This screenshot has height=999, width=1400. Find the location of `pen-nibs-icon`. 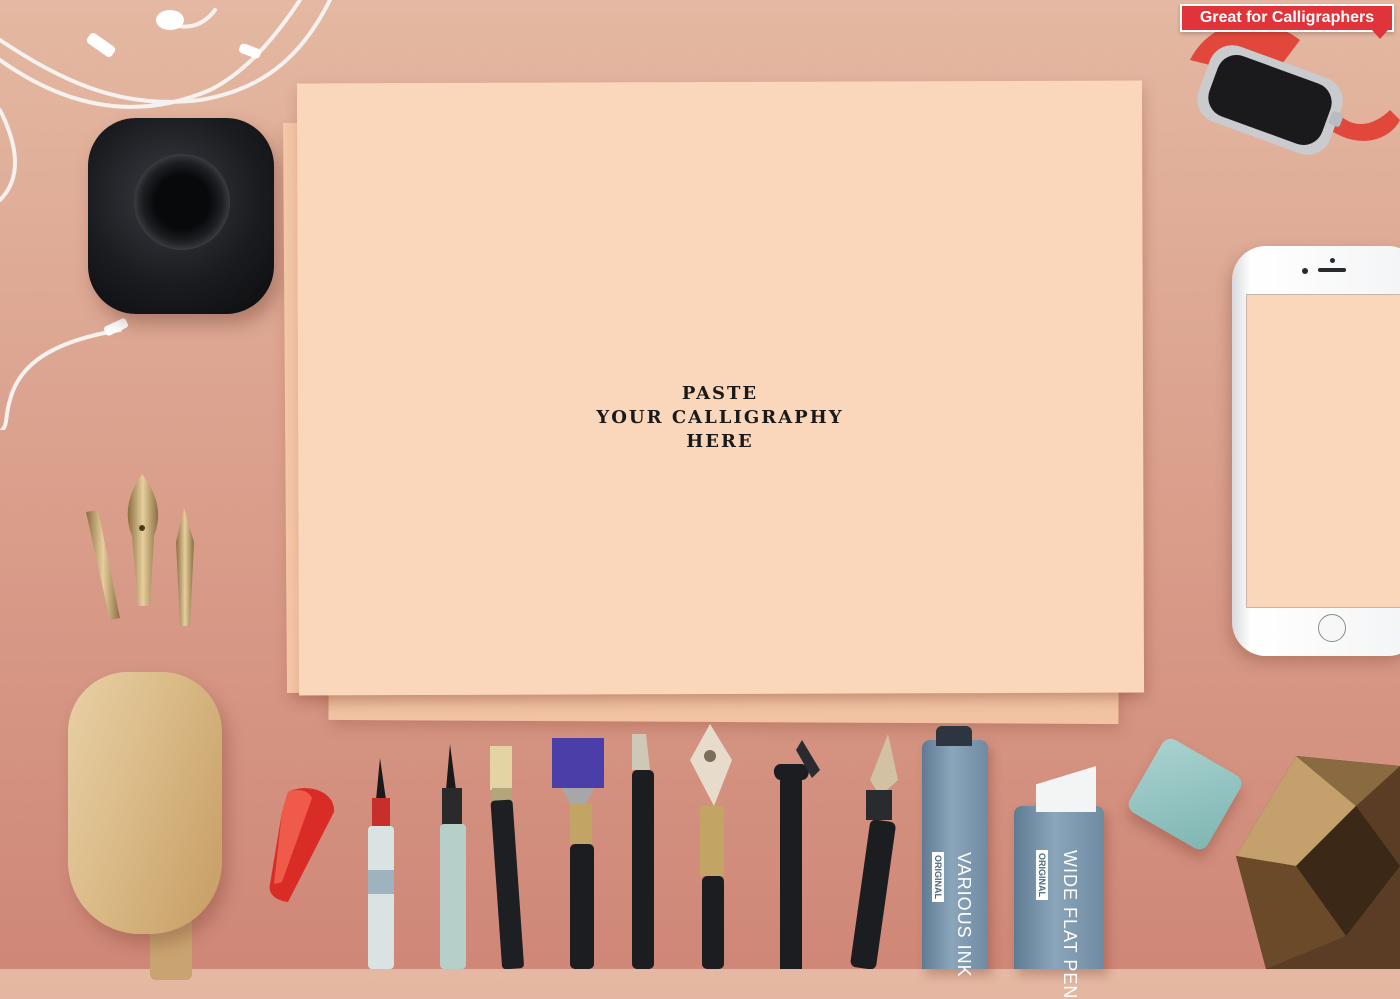

pen-nibs-icon is located at coordinates (140, 550).